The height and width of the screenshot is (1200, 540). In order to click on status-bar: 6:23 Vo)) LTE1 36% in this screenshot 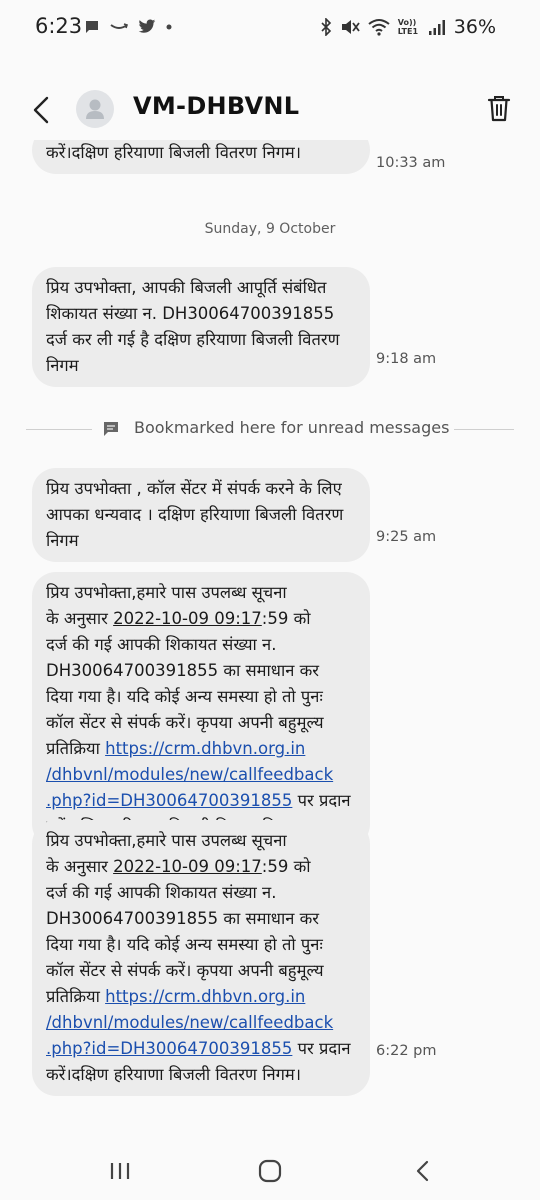, I will do `click(270, 28)`.